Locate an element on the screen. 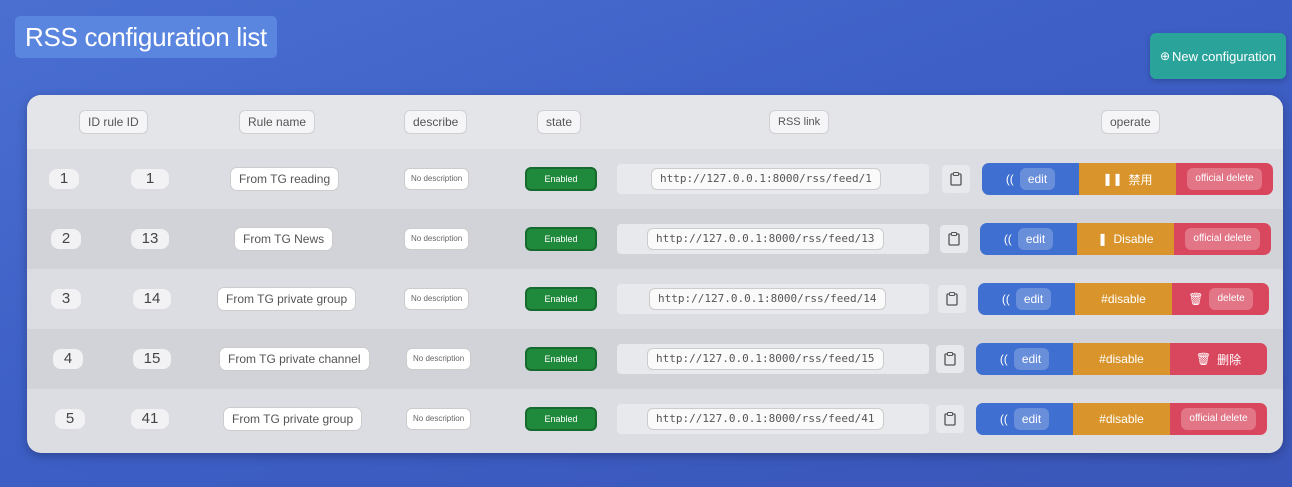  col-rss-link: RSS link is located at coordinates (799, 122).